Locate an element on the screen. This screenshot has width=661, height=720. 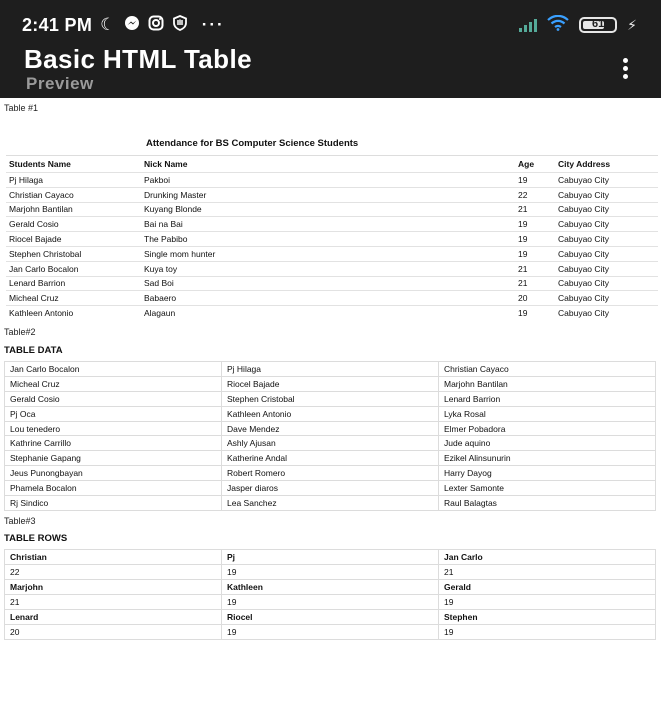
age-cell: 22 is located at coordinates (113, 572).